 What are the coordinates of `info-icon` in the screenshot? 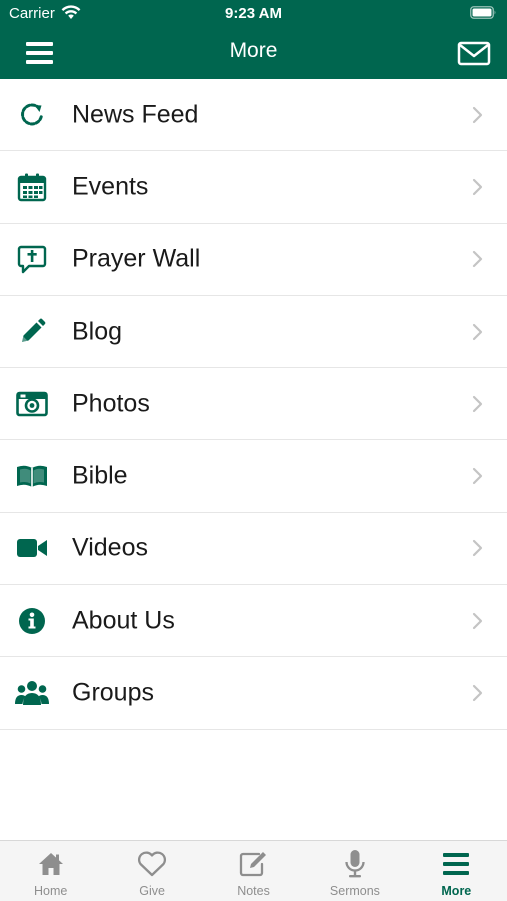 It's located at (32, 621).